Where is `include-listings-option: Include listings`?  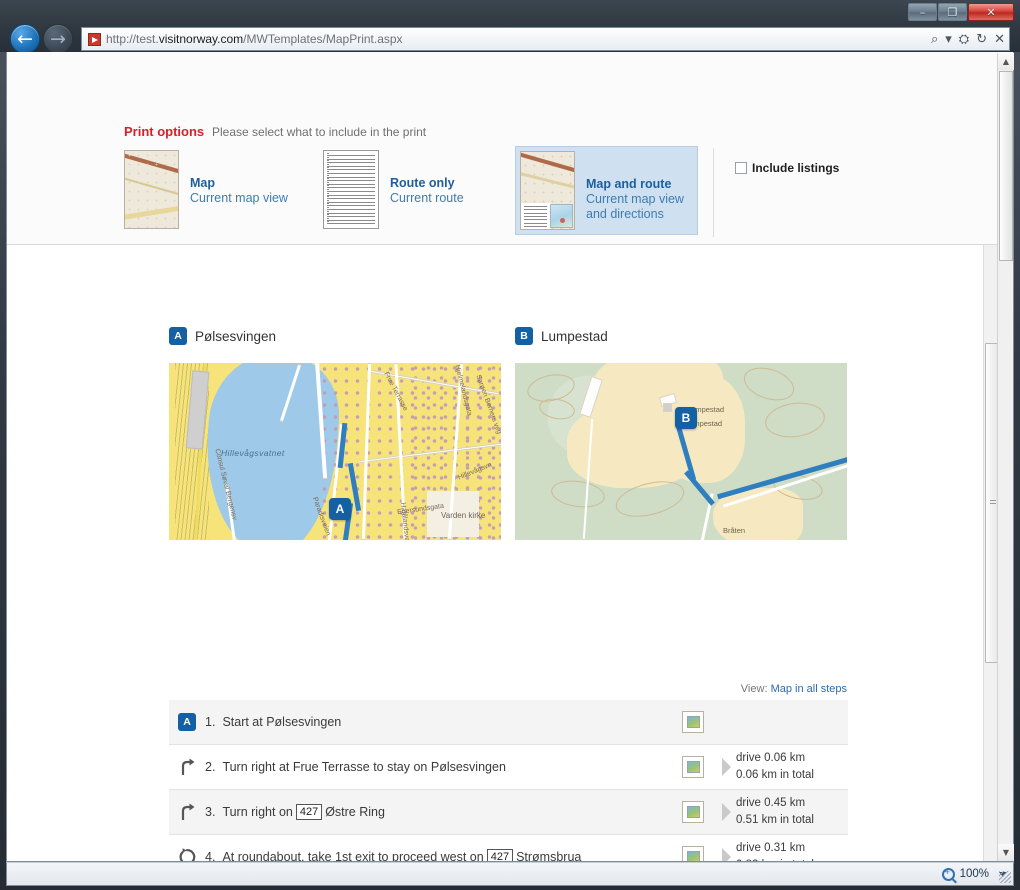 include-listings-option: Include listings is located at coordinates (787, 168).